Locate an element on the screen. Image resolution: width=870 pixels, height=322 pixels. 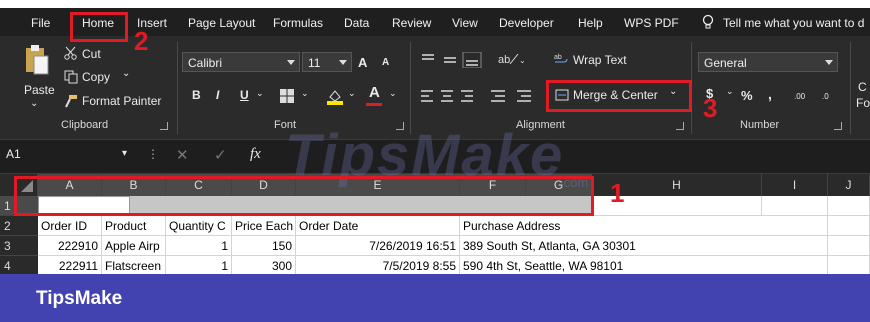
tab-wps-pdf: WPS PDF is located at coordinates (651, 23).